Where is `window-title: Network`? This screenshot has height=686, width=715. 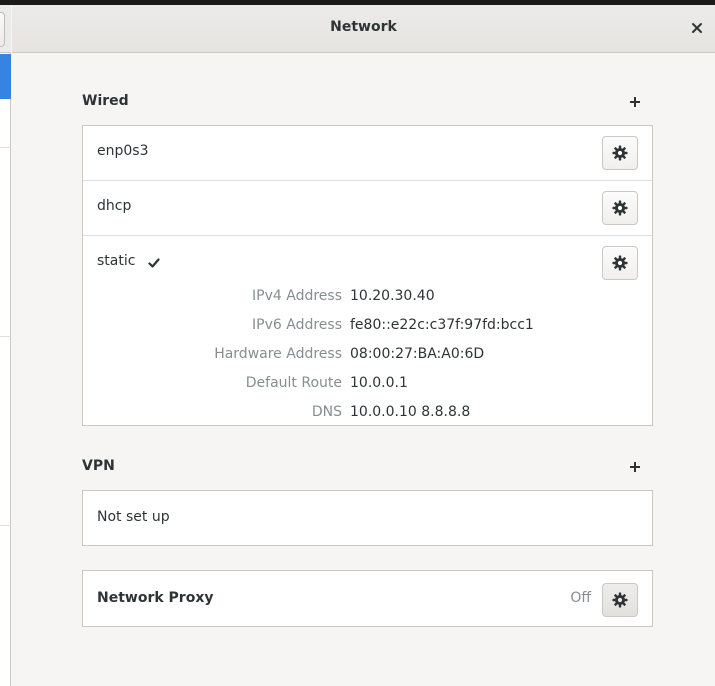
window-title: Network is located at coordinates (363, 27).